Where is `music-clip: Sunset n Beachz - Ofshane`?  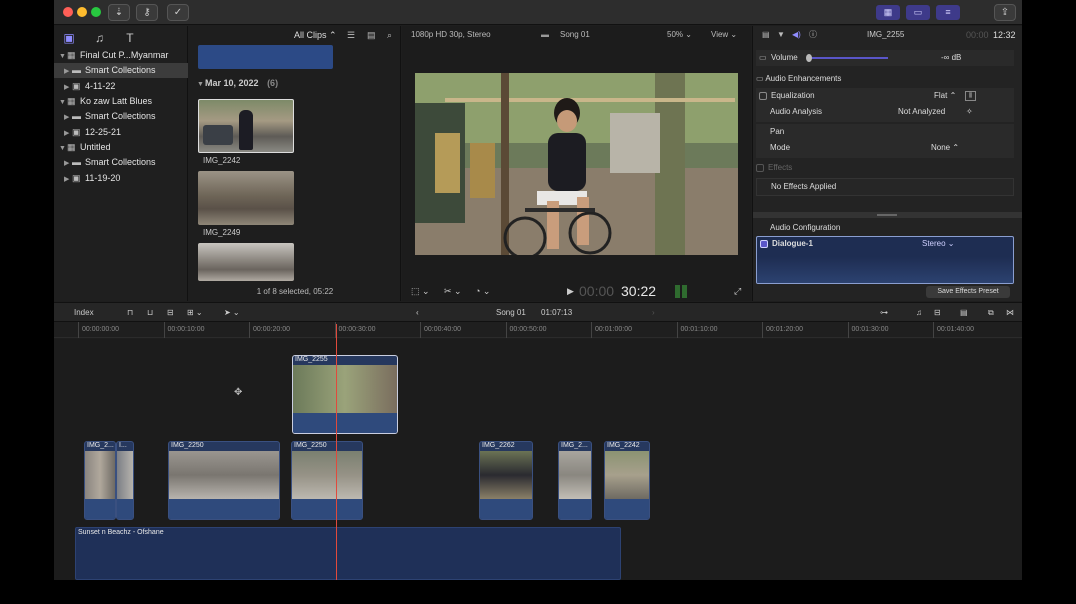
music-clip: Sunset n Beachz - Ofshane is located at coordinates (348, 553).